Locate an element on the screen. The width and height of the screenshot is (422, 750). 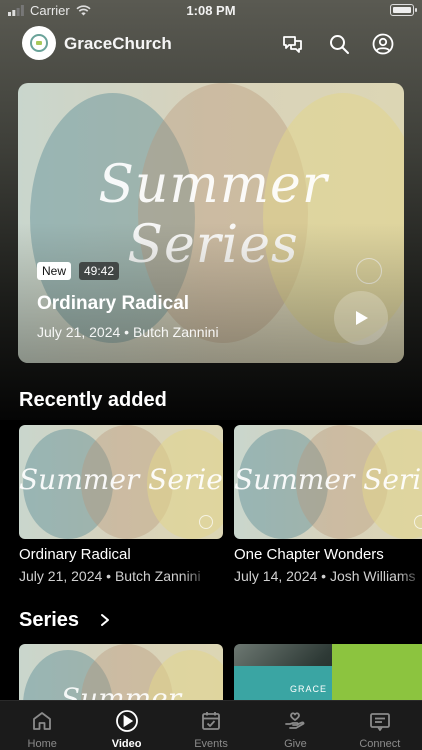
tab-connect: Connect is located at coordinates (380, 725).